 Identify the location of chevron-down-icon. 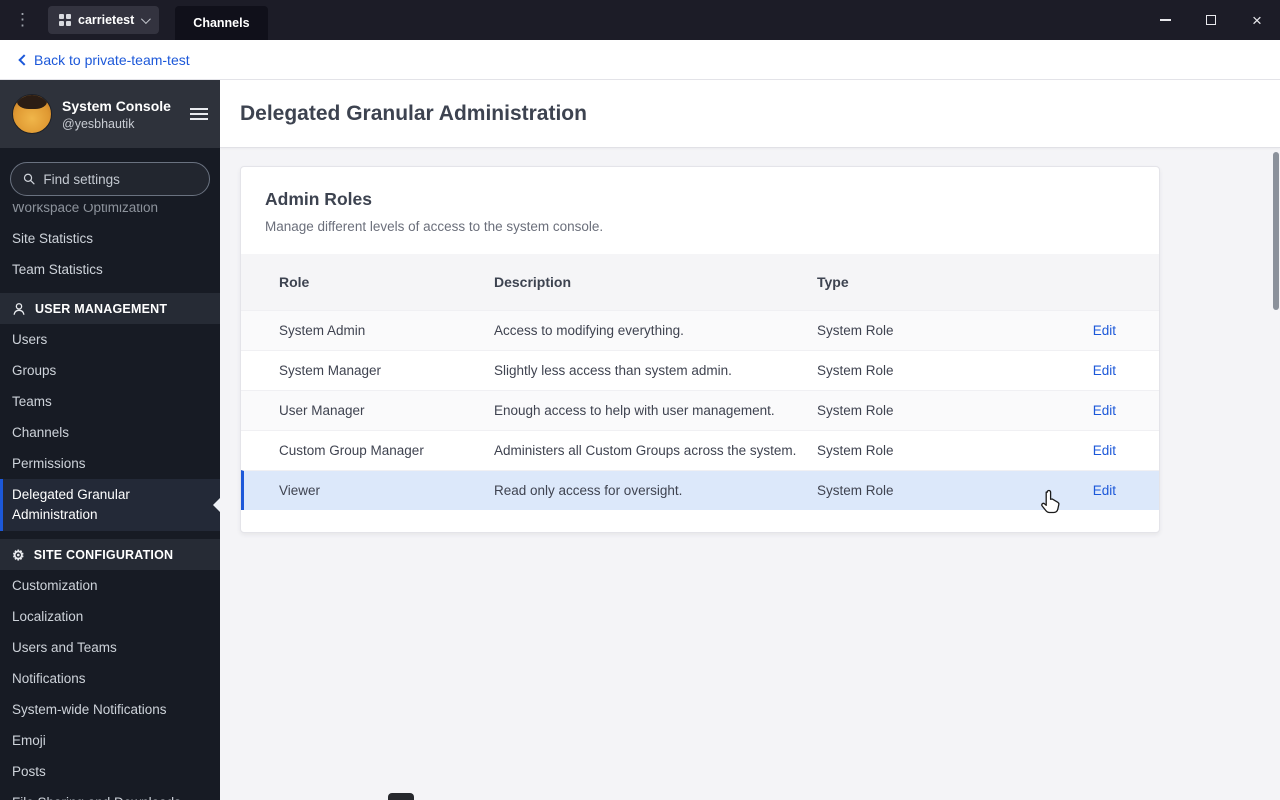
(146, 18).